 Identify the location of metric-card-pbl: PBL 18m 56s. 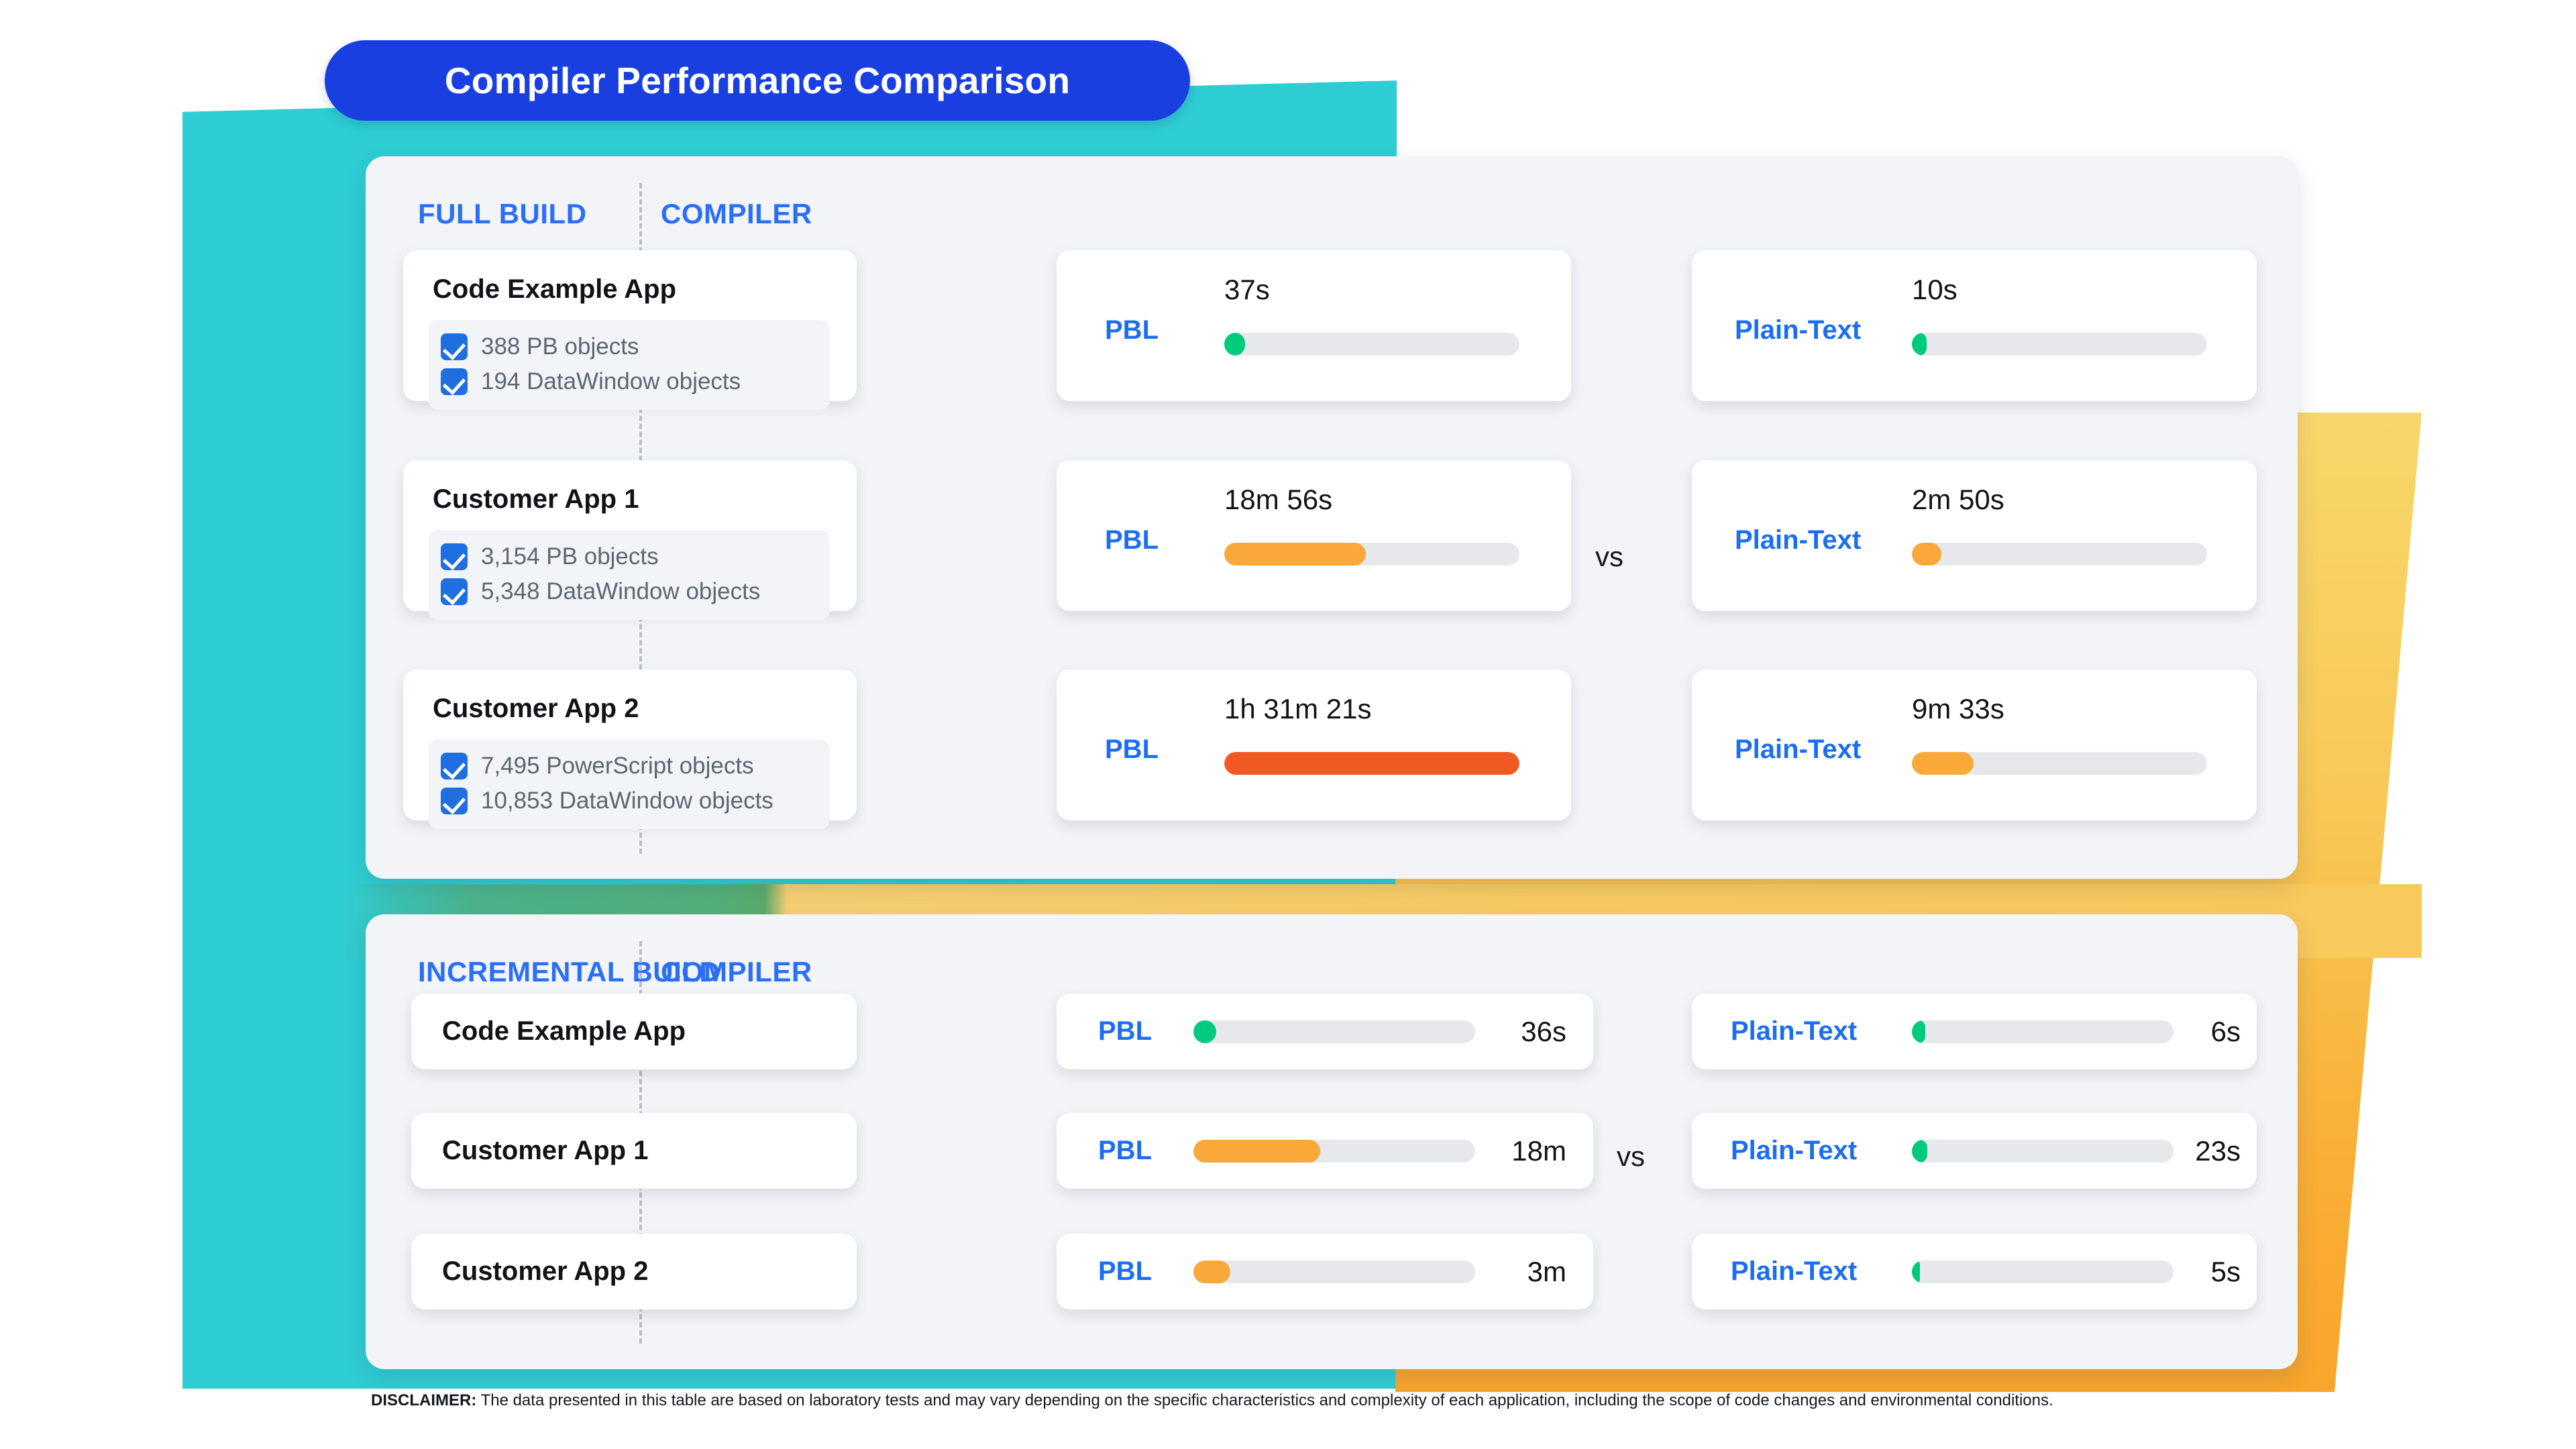
(1314, 535).